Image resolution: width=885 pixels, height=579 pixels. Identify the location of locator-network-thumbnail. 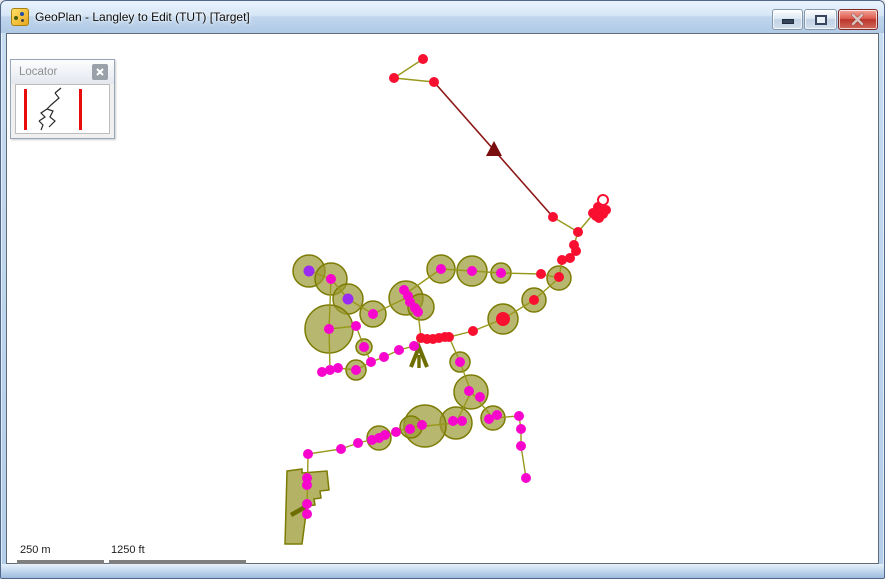
(50, 109).